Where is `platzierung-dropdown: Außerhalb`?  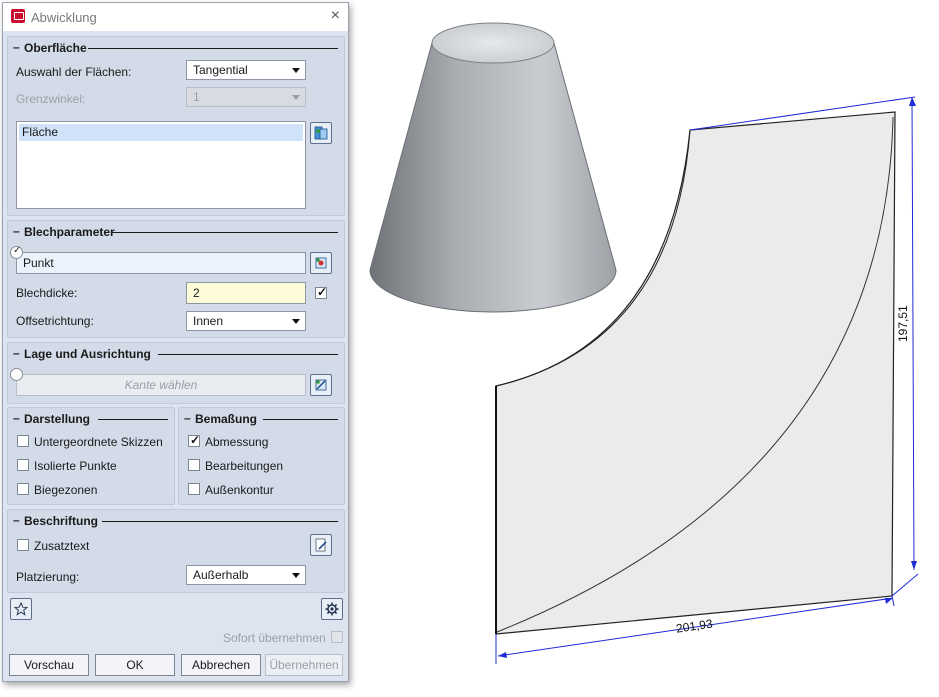 platzierung-dropdown: Außerhalb is located at coordinates (246, 575).